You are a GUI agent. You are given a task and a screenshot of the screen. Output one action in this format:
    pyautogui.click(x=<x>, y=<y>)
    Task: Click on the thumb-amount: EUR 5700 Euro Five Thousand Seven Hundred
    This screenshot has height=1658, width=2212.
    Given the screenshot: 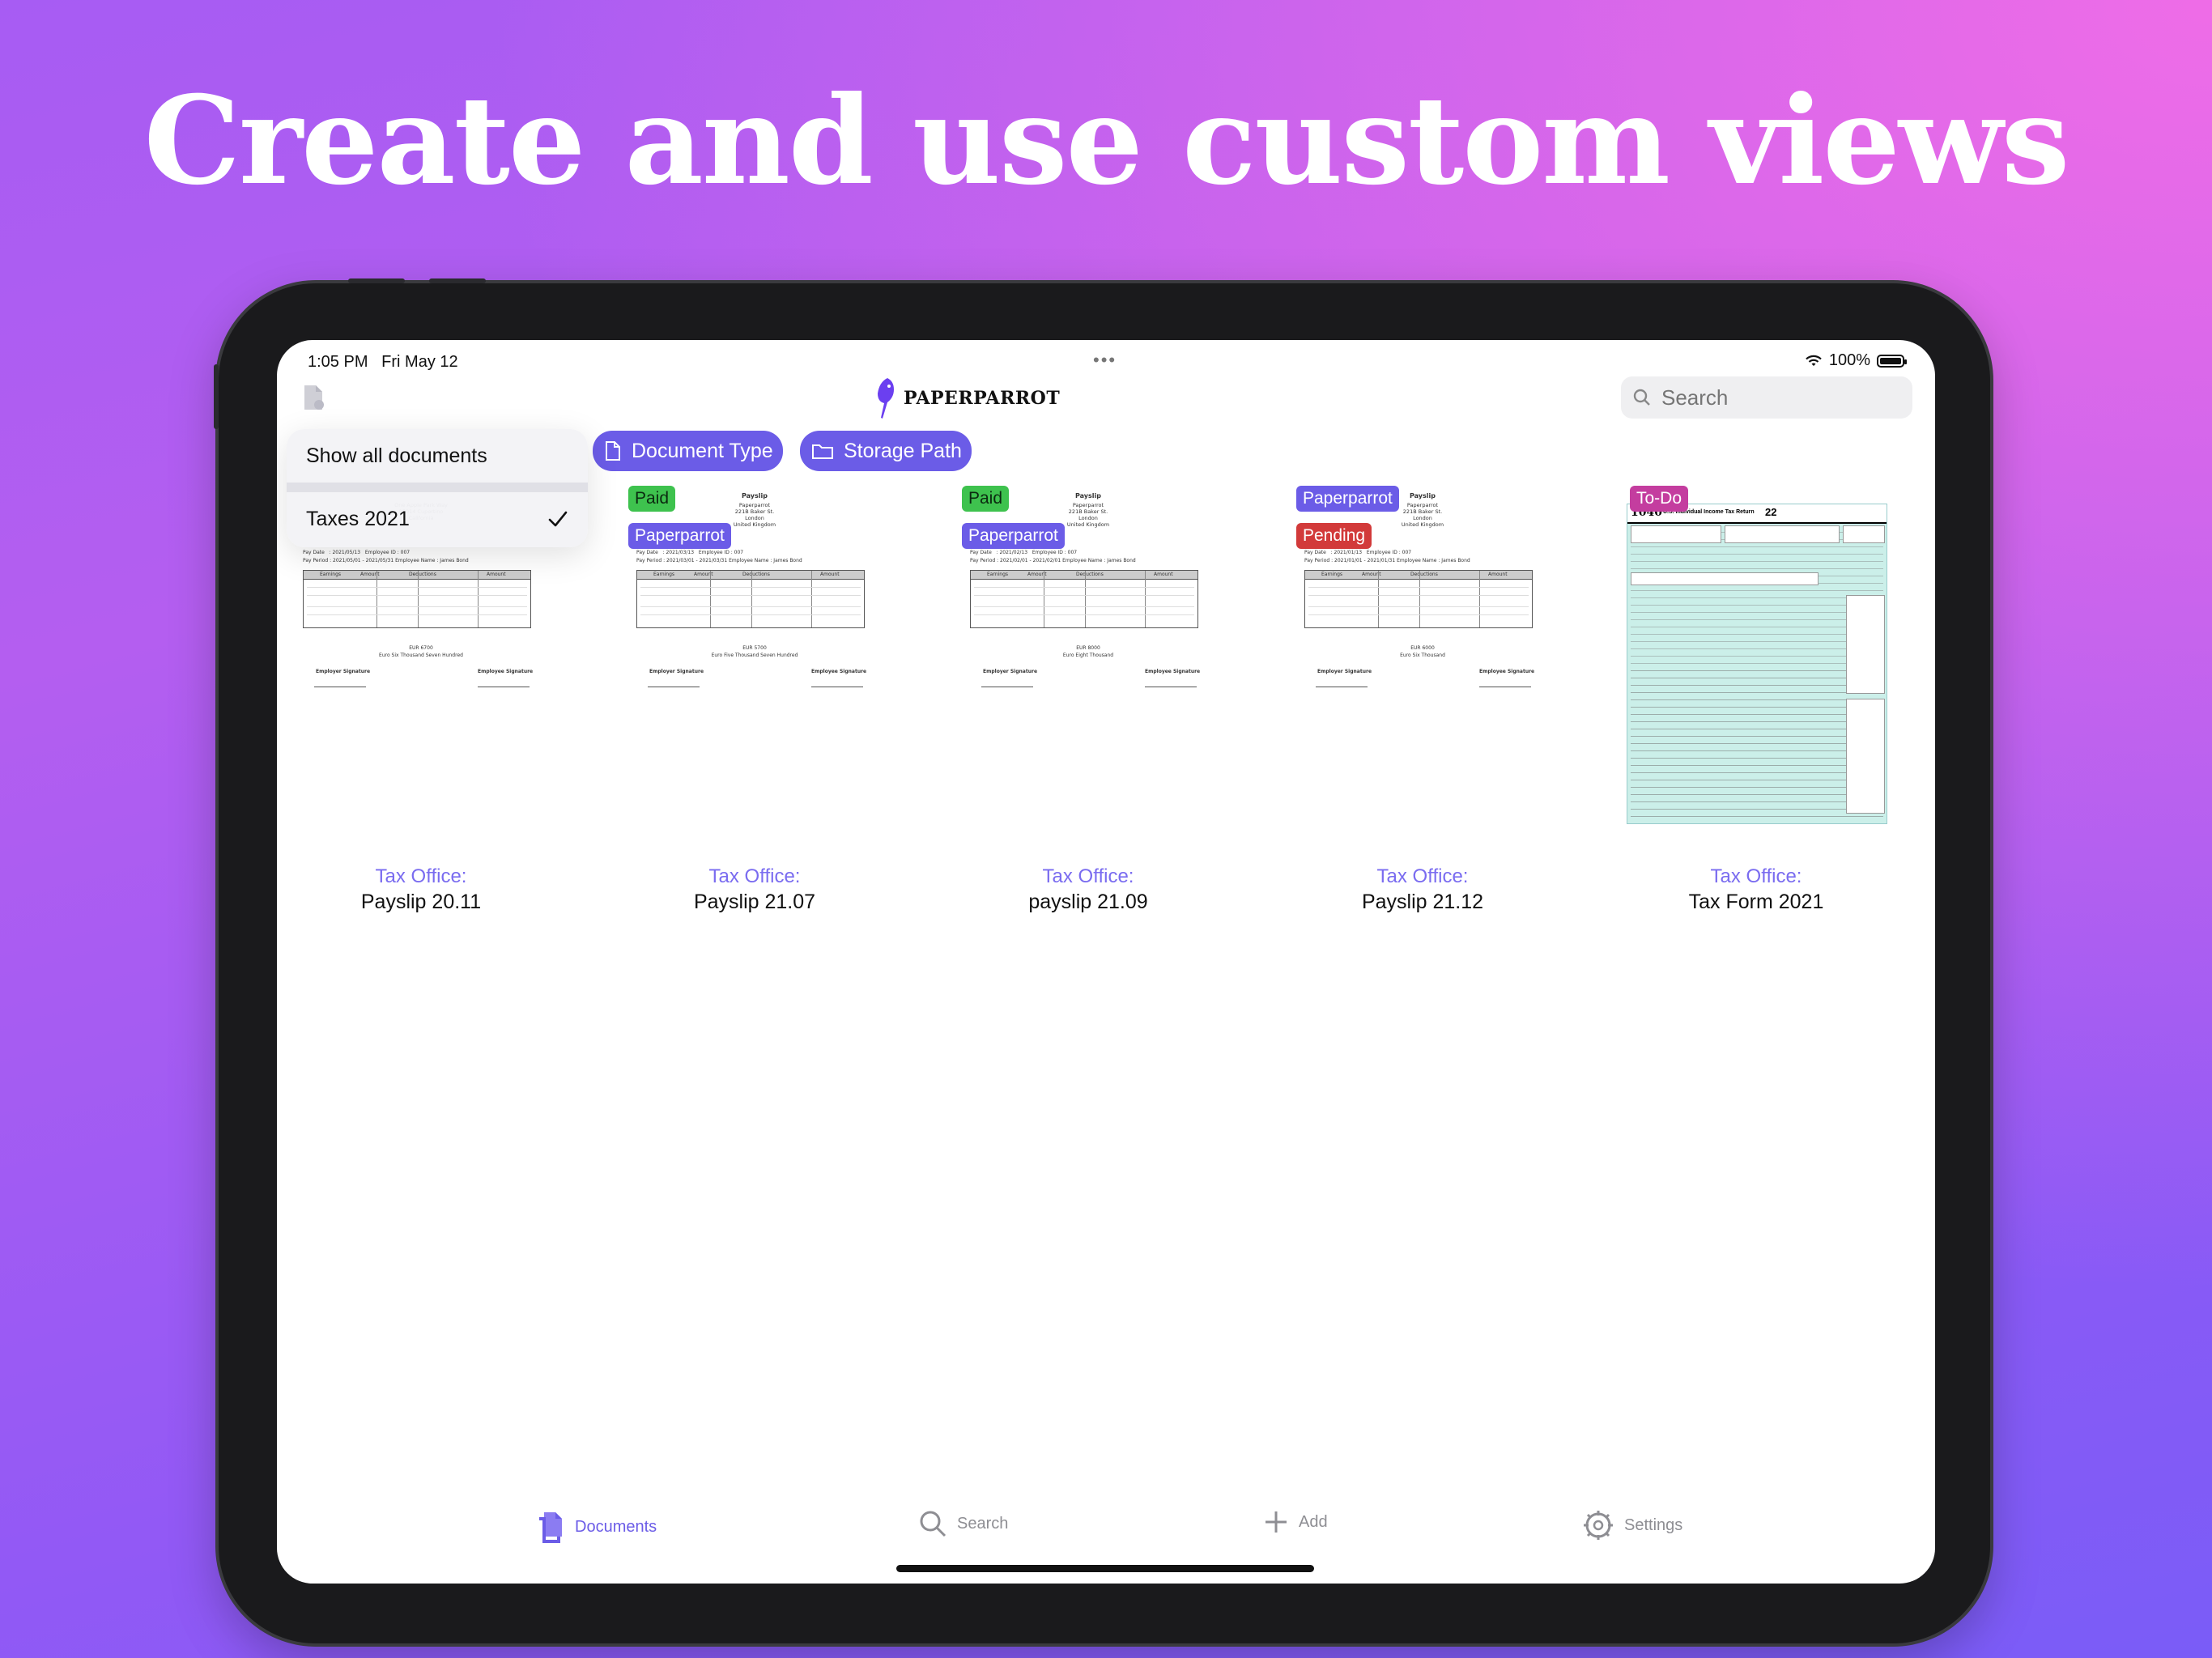 What is the action you would take?
    pyautogui.click(x=754, y=651)
    